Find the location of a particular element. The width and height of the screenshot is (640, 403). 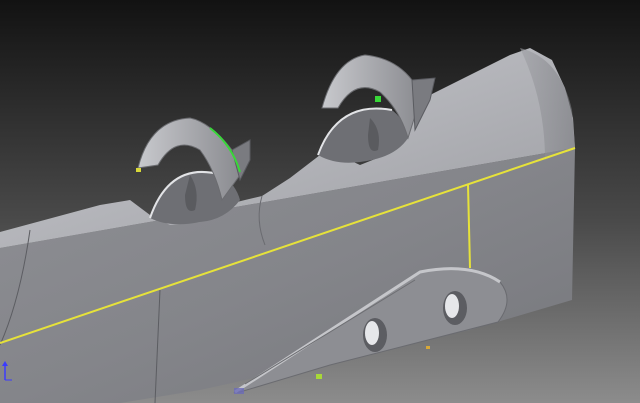

fairing-tip-marker is located at coordinates (239, 391).